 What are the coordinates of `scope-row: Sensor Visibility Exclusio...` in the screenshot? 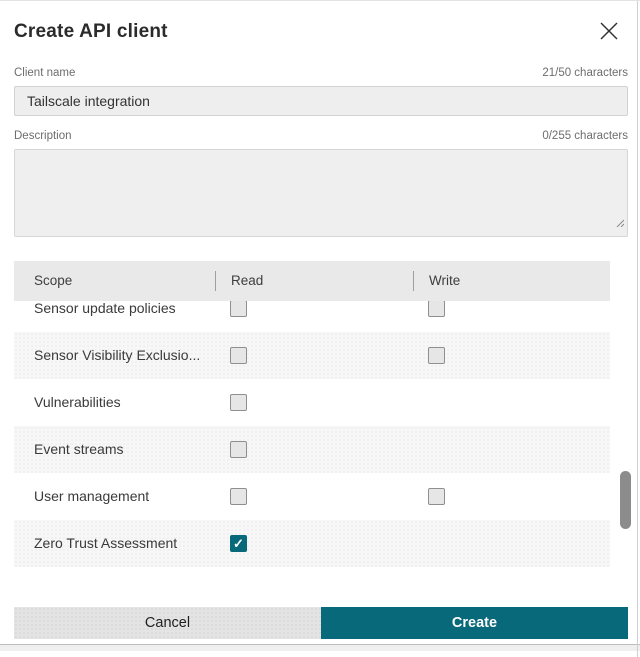 It's located at (312, 355).